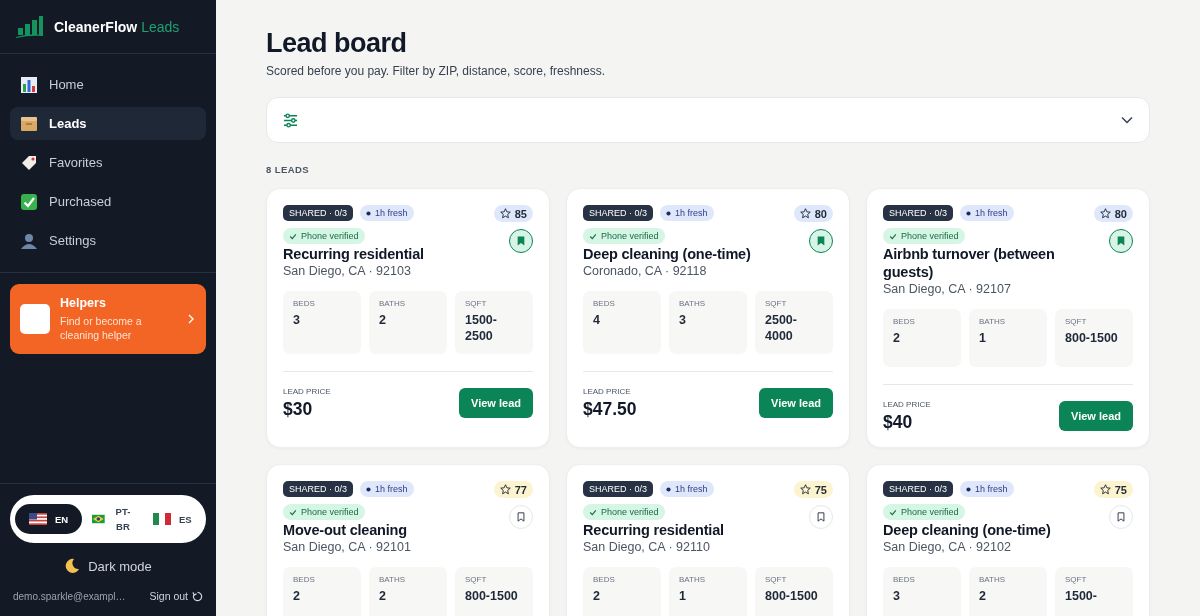 This screenshot has width=1200, height=616. What do you see at coordinates (117, 26) in the screenshot?
I see `brand-name: CleanerFlow Leads` at bounding box center [117, 26].